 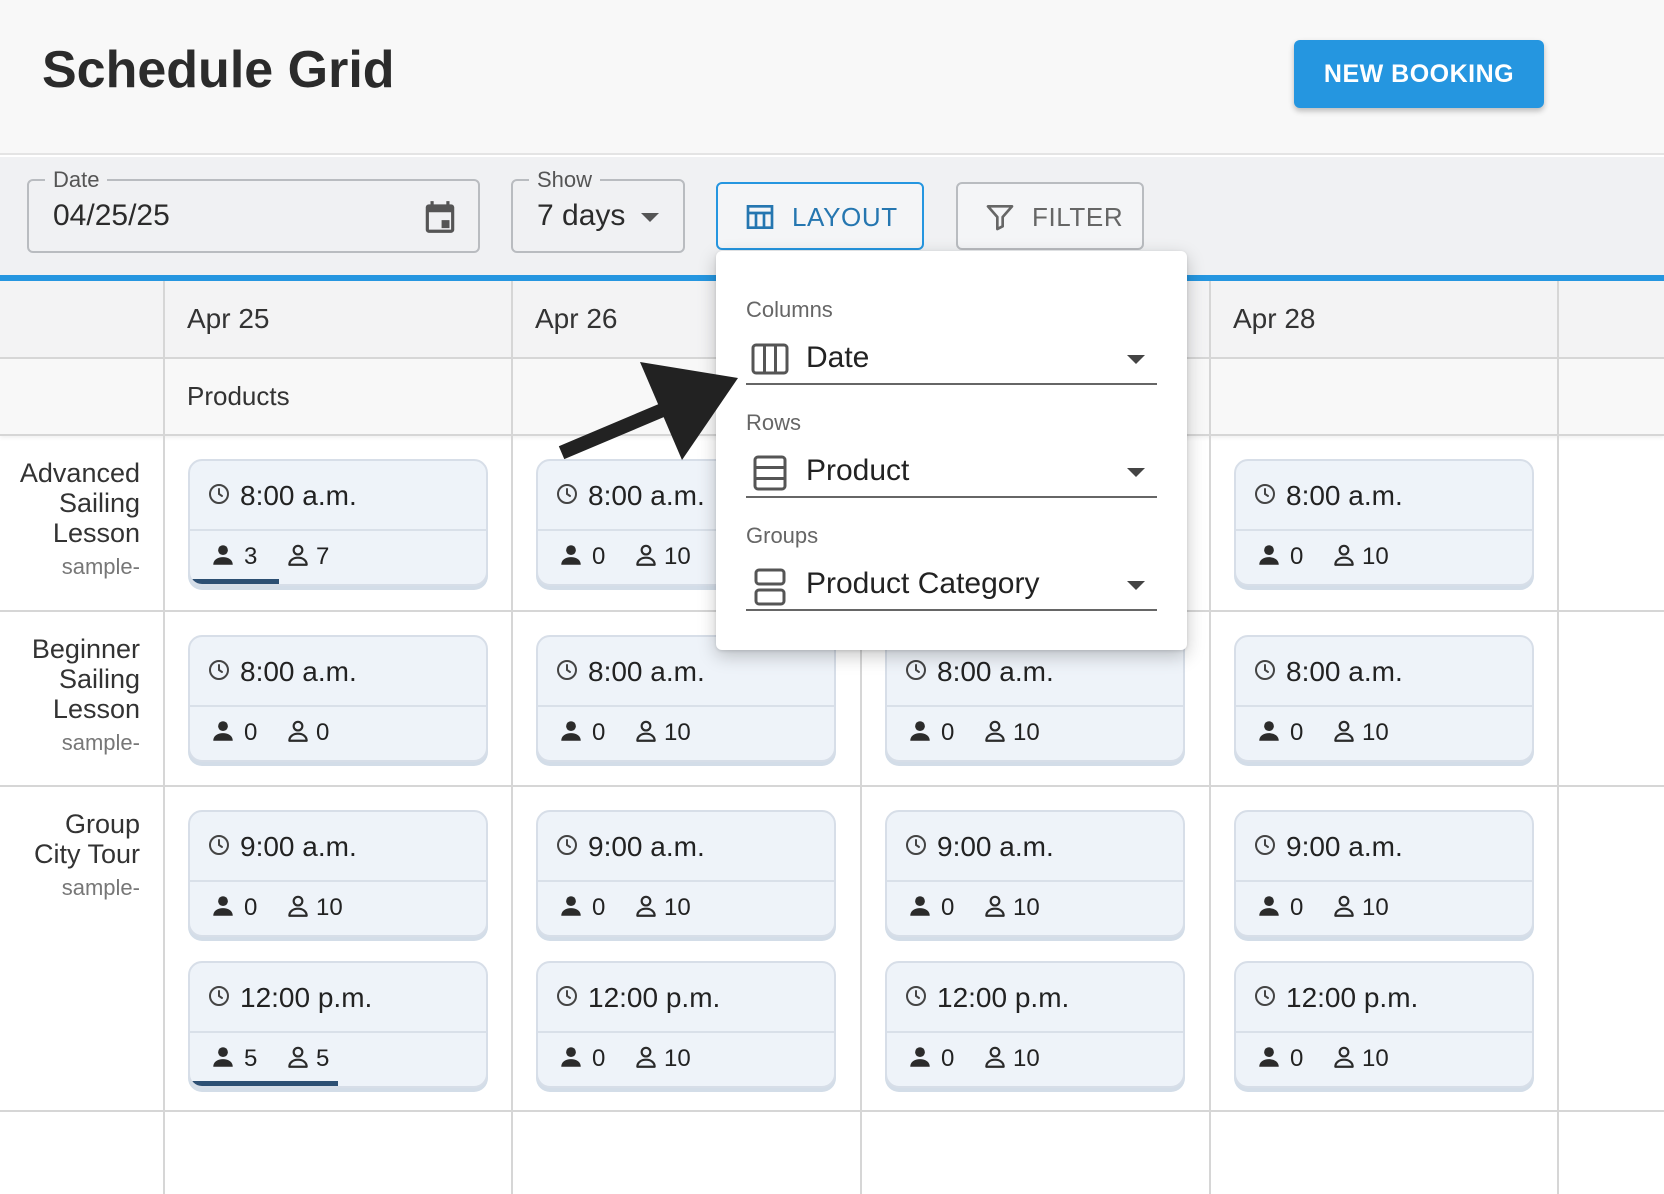 I want to click on date-field-label: Date, so click(x=76, y=180).